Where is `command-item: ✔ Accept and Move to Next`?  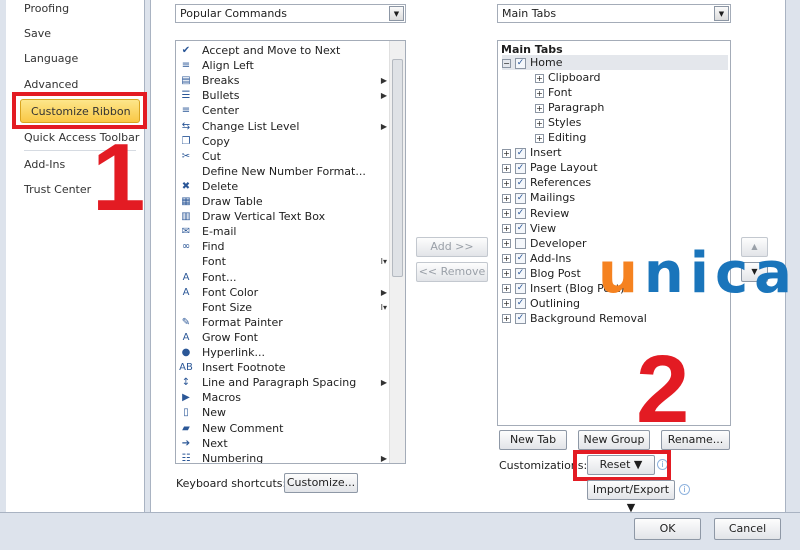
command-item: ✔ Accept and Move to Next is located at coordinates (283, 50).